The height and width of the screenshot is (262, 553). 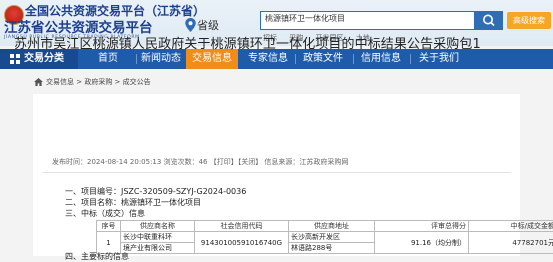 What do you see at coordinates (242, 226) in the screenshot?
I see `col-header: 社会信用代码` at bounding box center [242, 226].